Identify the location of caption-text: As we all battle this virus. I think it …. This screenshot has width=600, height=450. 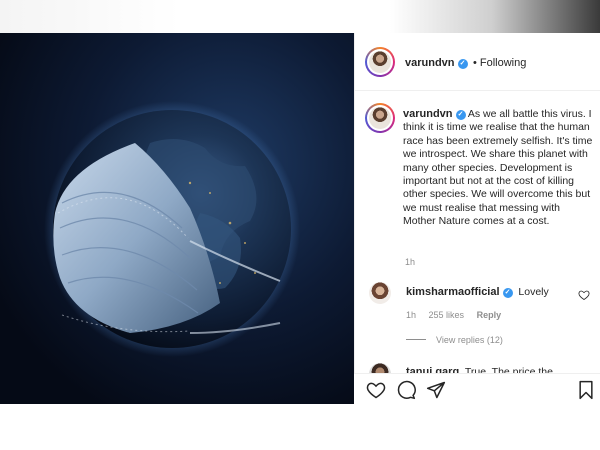
(498, 168).